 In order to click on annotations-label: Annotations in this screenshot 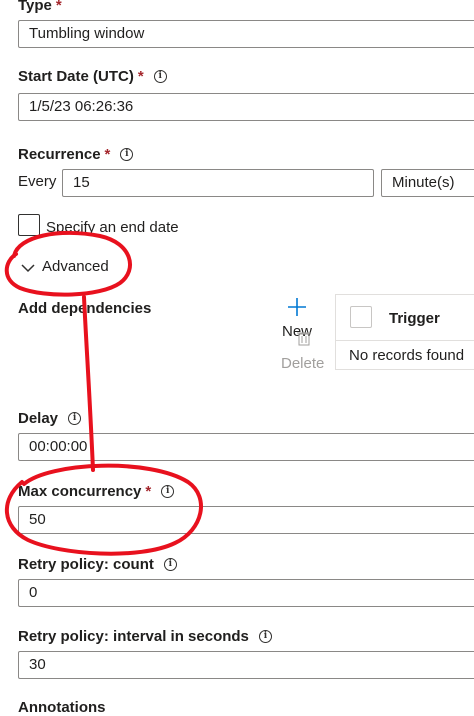, I will do `click(62, 707)`.